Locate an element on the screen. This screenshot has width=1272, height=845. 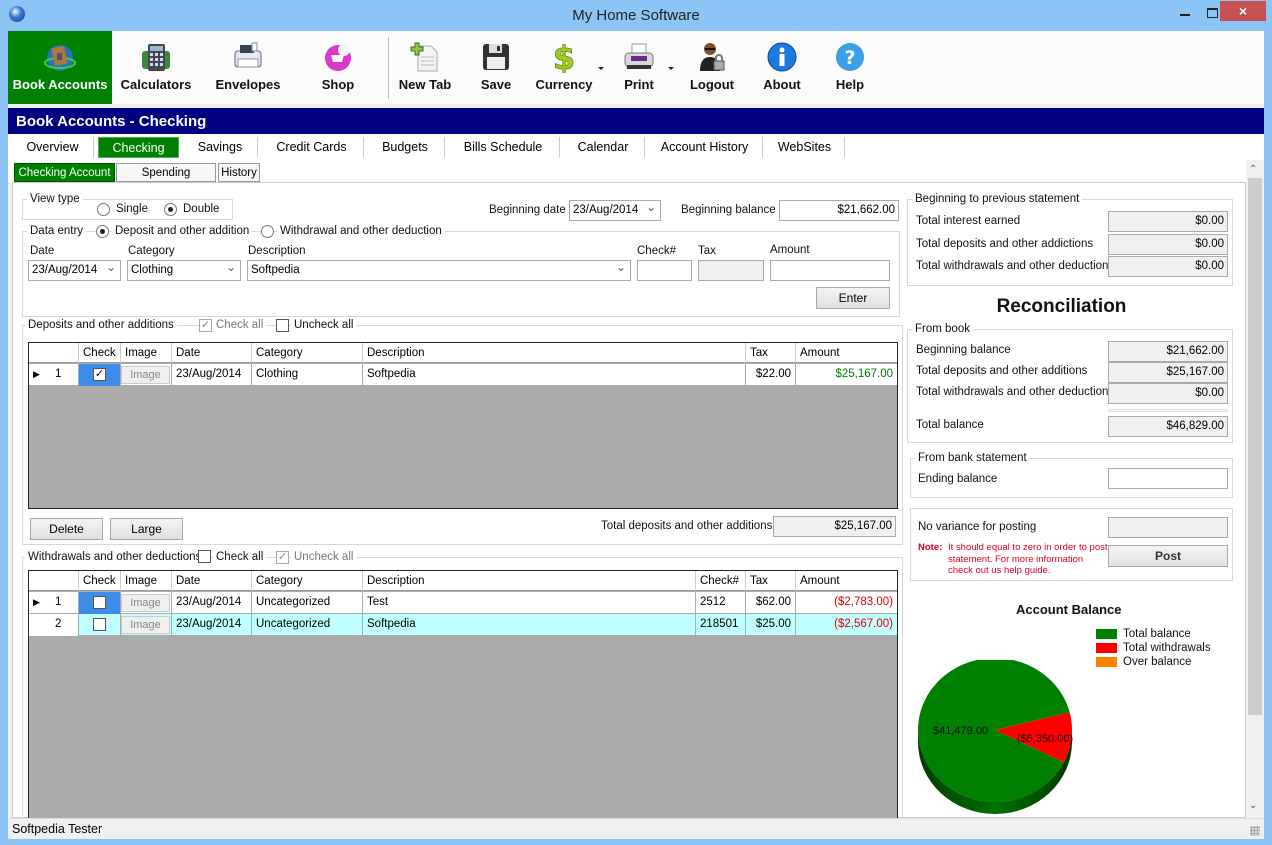
scroll-down-icon: ⌄ is located at coordinates (1253, 805).